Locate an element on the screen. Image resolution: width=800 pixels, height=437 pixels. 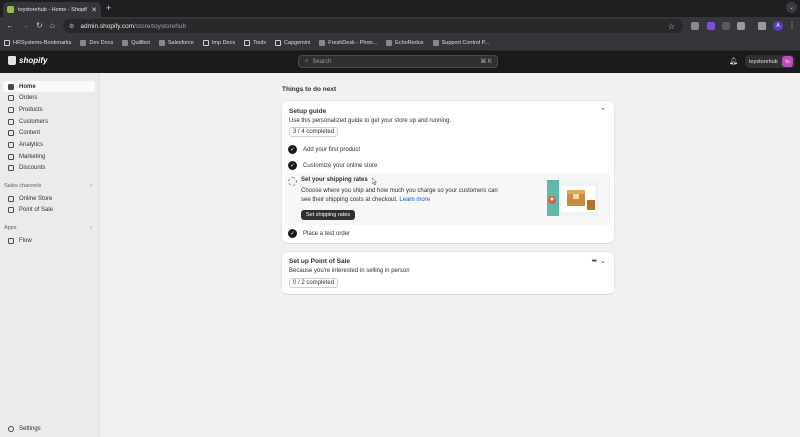
bookmark-item: Tools is located at coordinates (255, 42).